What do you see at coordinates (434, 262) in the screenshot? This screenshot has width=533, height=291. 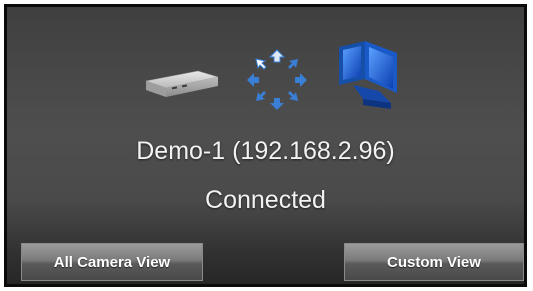 I see `custom-view-button: Custom View` at bounding box center [434, 262].